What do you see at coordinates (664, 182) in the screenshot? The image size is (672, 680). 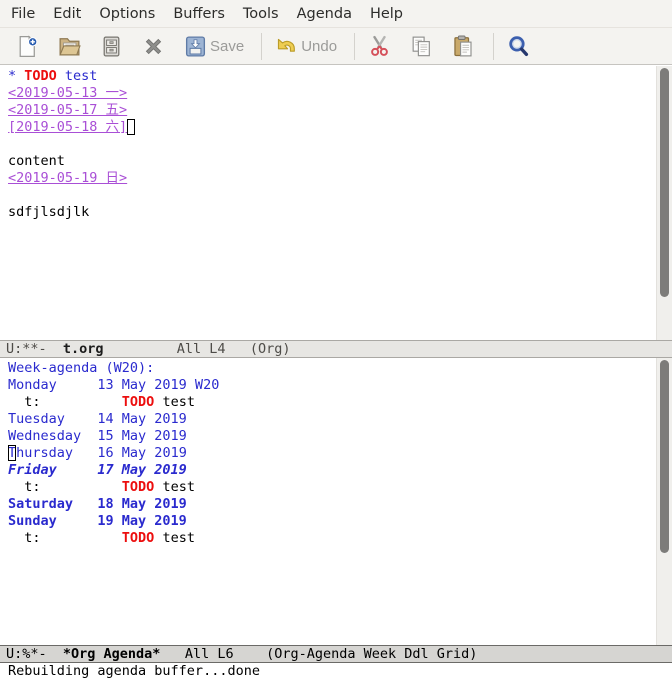 I see `editor-scrollbar-thumb` at bounding box center [664, 182].